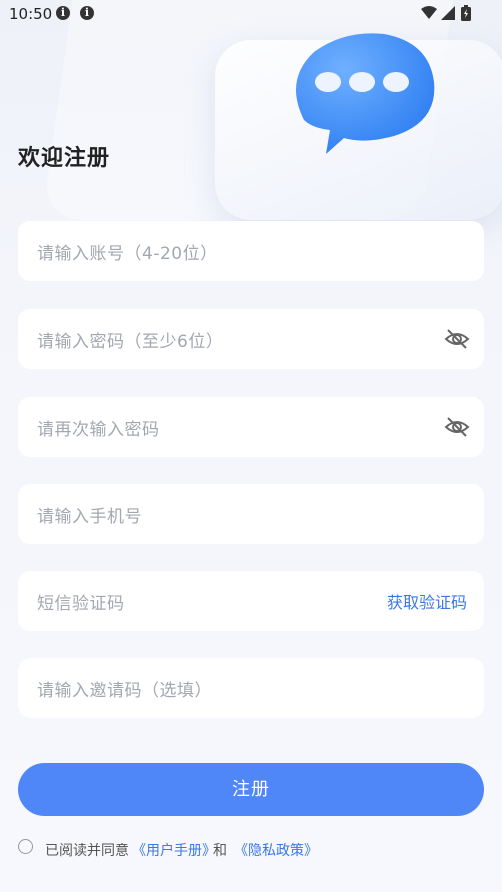  Describe the element at coordinates (251, 14) in the screenshot. I see `status-bar: 10:50 i i` at that location.